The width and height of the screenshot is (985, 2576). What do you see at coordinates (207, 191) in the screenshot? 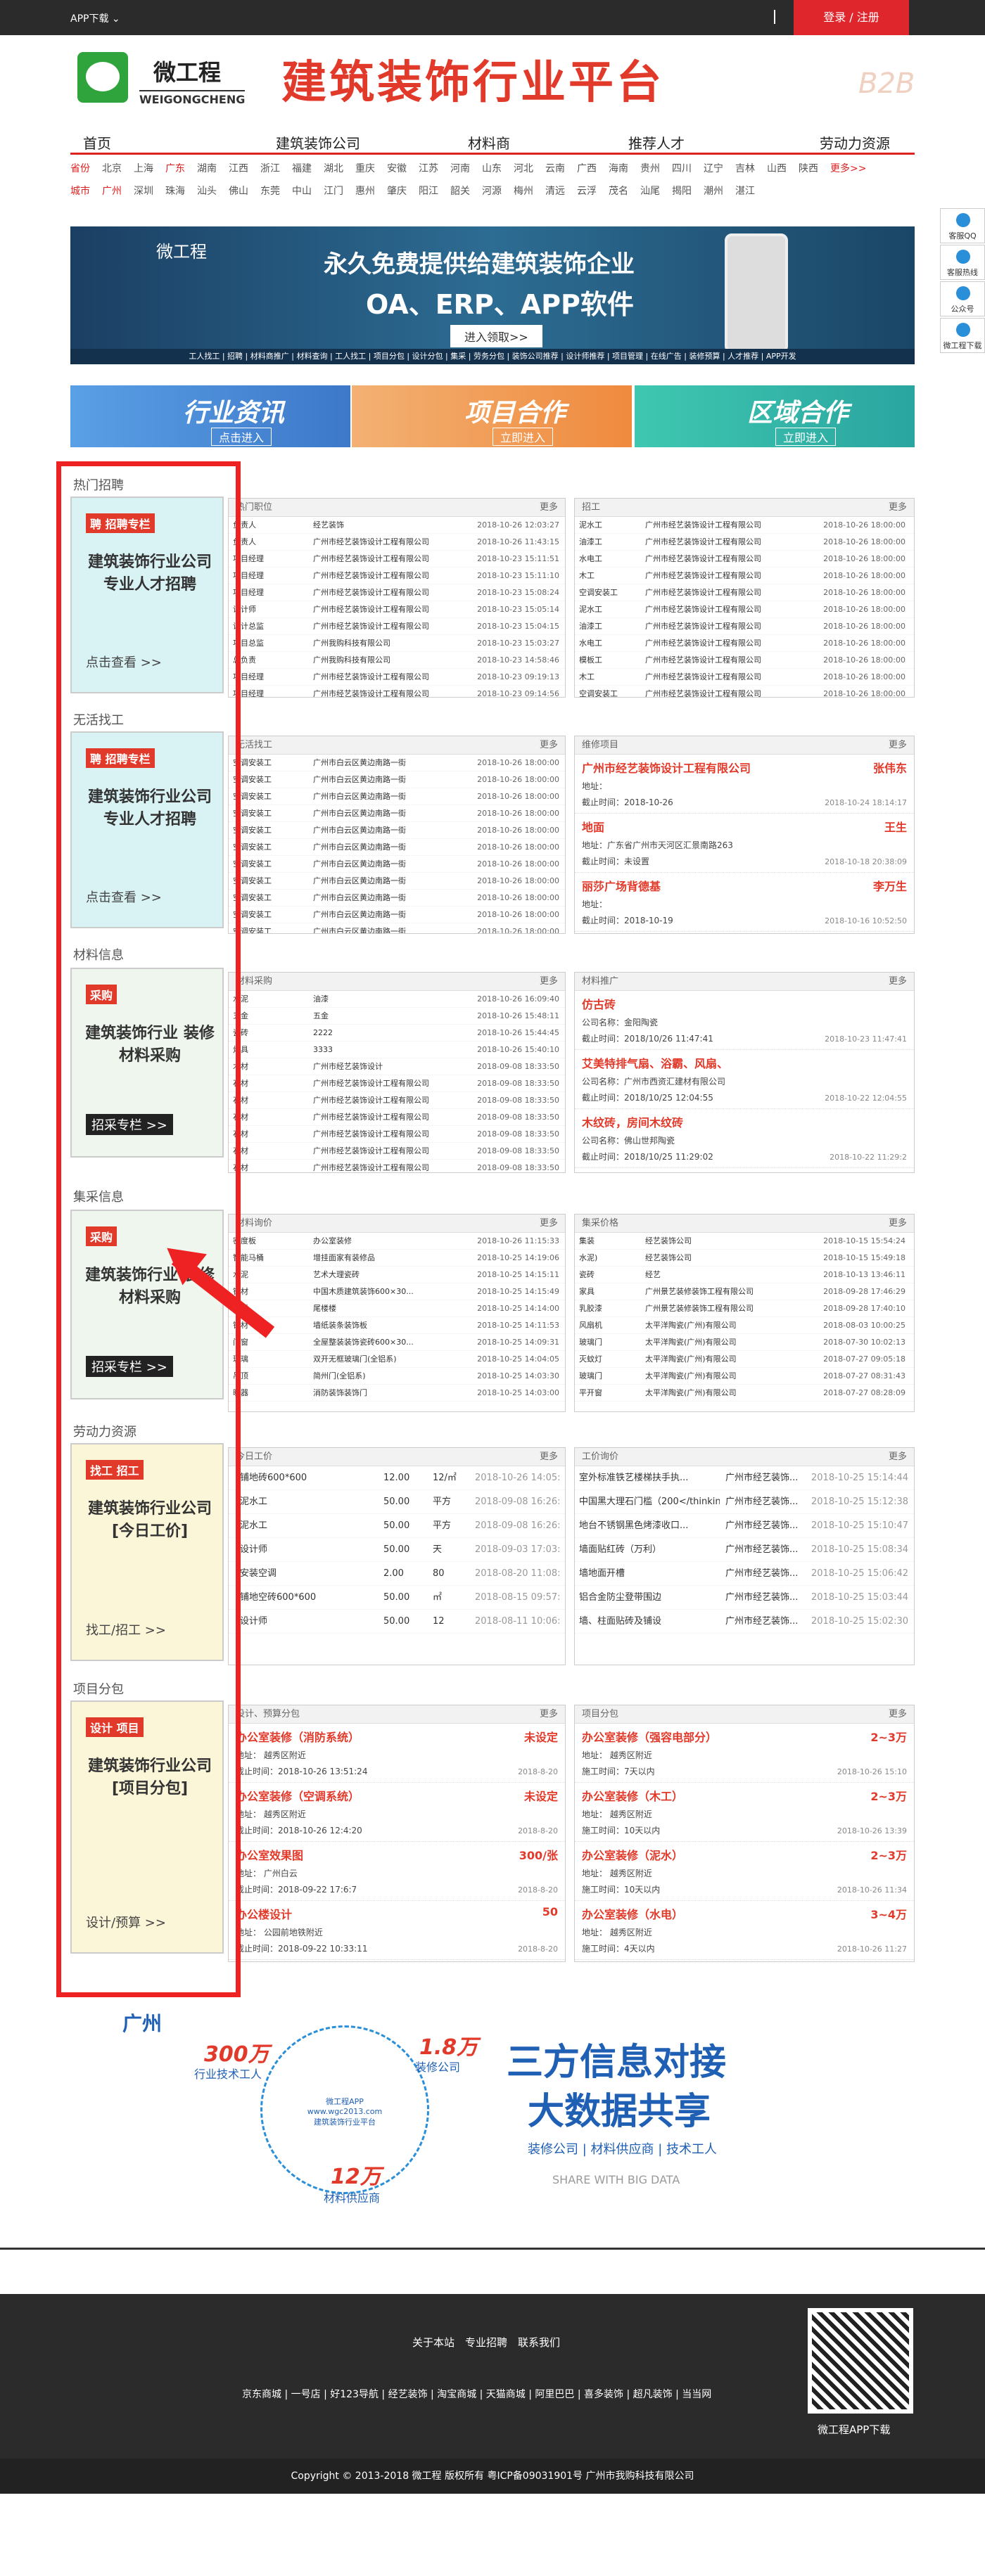
I see `city-link: 汕头` at bounding box center [207, 191].